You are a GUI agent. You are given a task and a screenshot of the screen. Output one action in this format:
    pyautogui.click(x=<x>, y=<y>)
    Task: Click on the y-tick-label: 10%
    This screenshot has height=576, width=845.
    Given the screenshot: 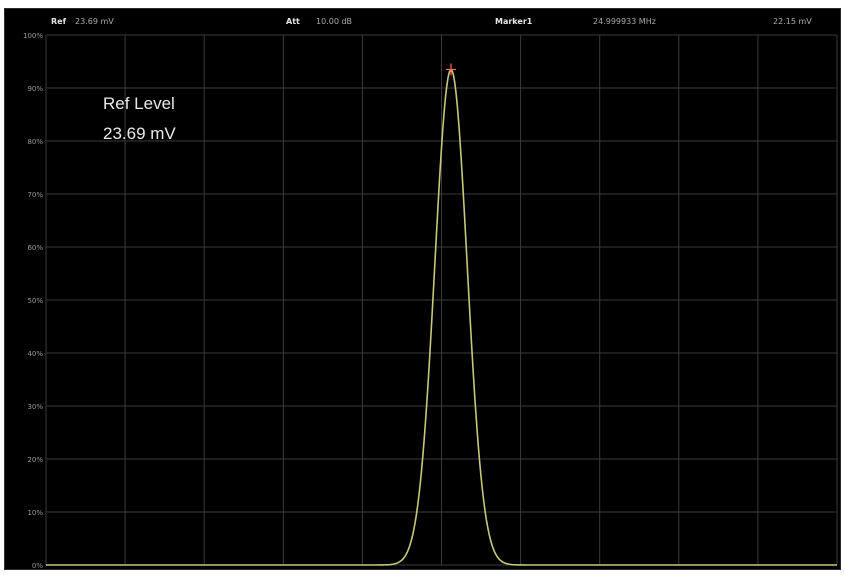 What is the action you would take?
    pyautogui.click(x=35, y=513)
    